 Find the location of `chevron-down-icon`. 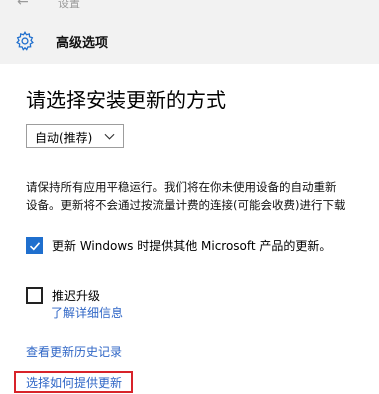

chevron-down-icon is located at coordinates (109, 136).